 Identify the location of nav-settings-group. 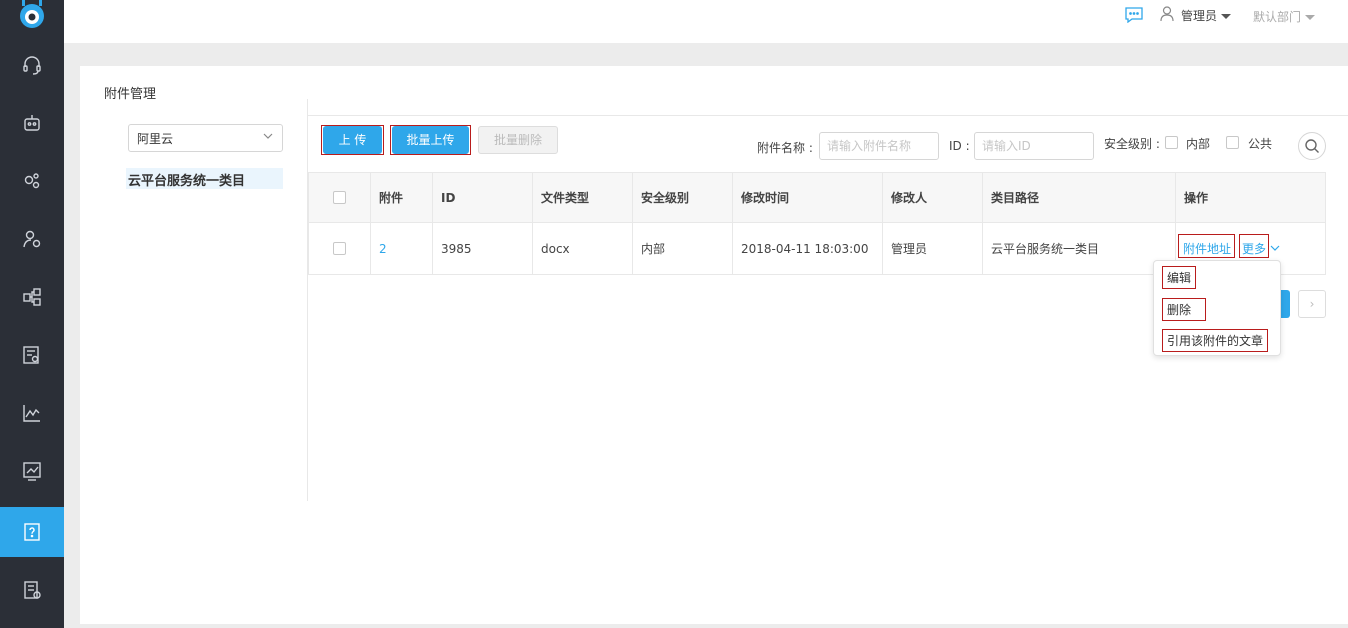
(32, 181).